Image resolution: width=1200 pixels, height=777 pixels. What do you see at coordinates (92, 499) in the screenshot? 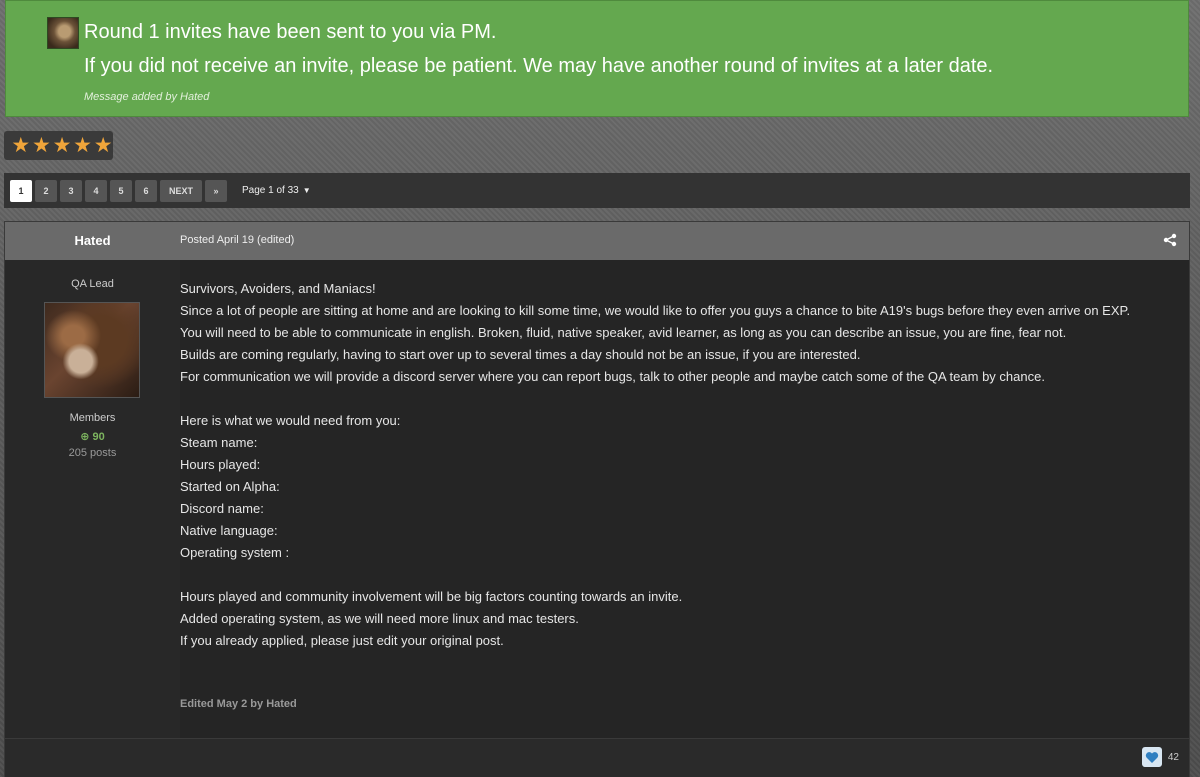
I see `author-sidebar: QA Lead Members ⊕ 90 205 posts` at bounding box center [92, 499].